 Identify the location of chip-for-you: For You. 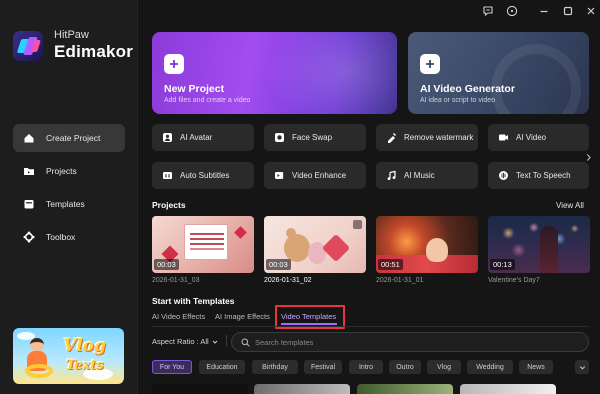
(172, 367).